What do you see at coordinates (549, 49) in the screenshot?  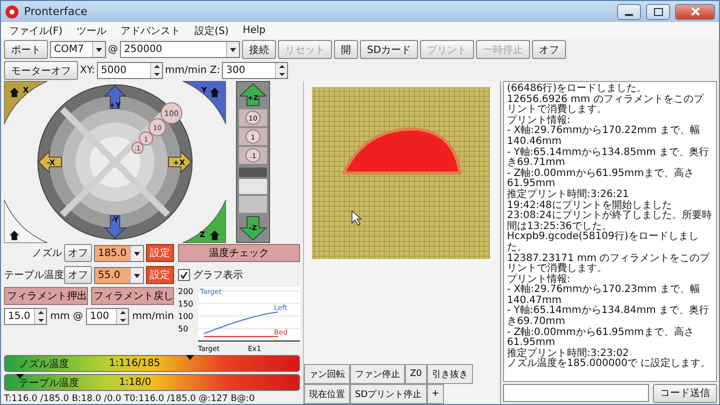 I see `toolbar-button: オフ` at bounding box center [549, 49].